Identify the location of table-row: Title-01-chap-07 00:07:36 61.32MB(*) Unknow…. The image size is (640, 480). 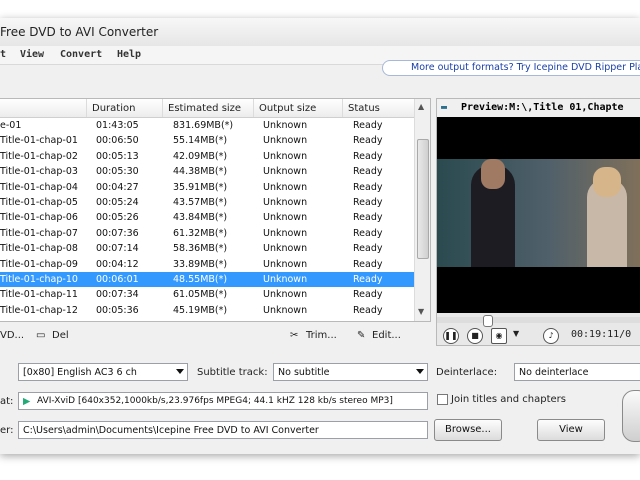
(207, 233).